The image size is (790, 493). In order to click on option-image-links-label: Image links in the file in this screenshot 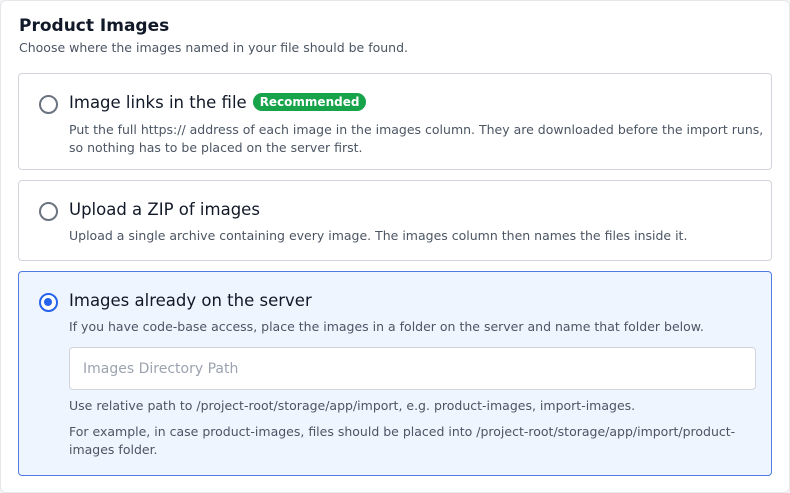, I will do `click(158, 102)`.